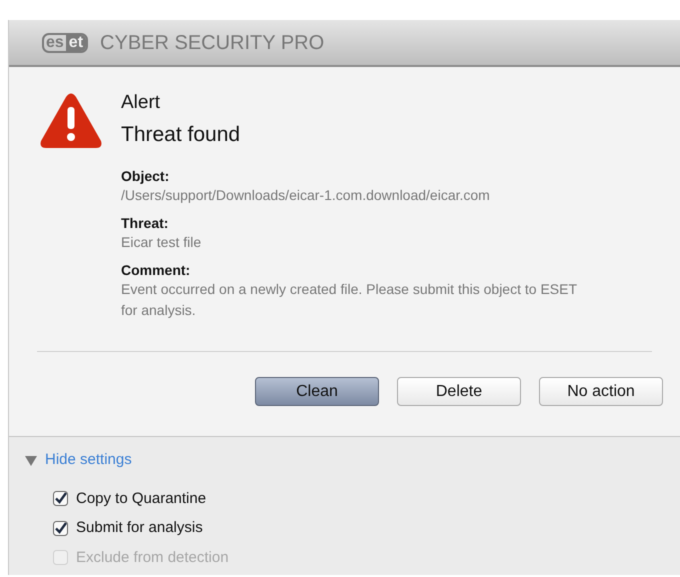  Describe the element at coordinates (141, 498) in the screenshot. I see `checkbox-label: Copy to Quarantine` at that location.